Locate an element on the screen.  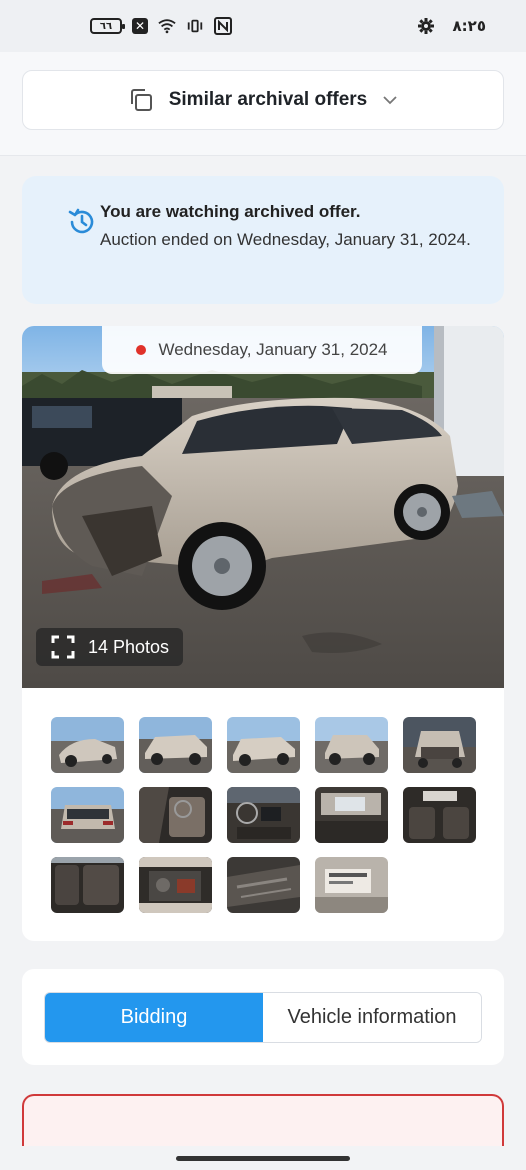
tab-bidding: Bidding is located at coordinates (154, 1017).